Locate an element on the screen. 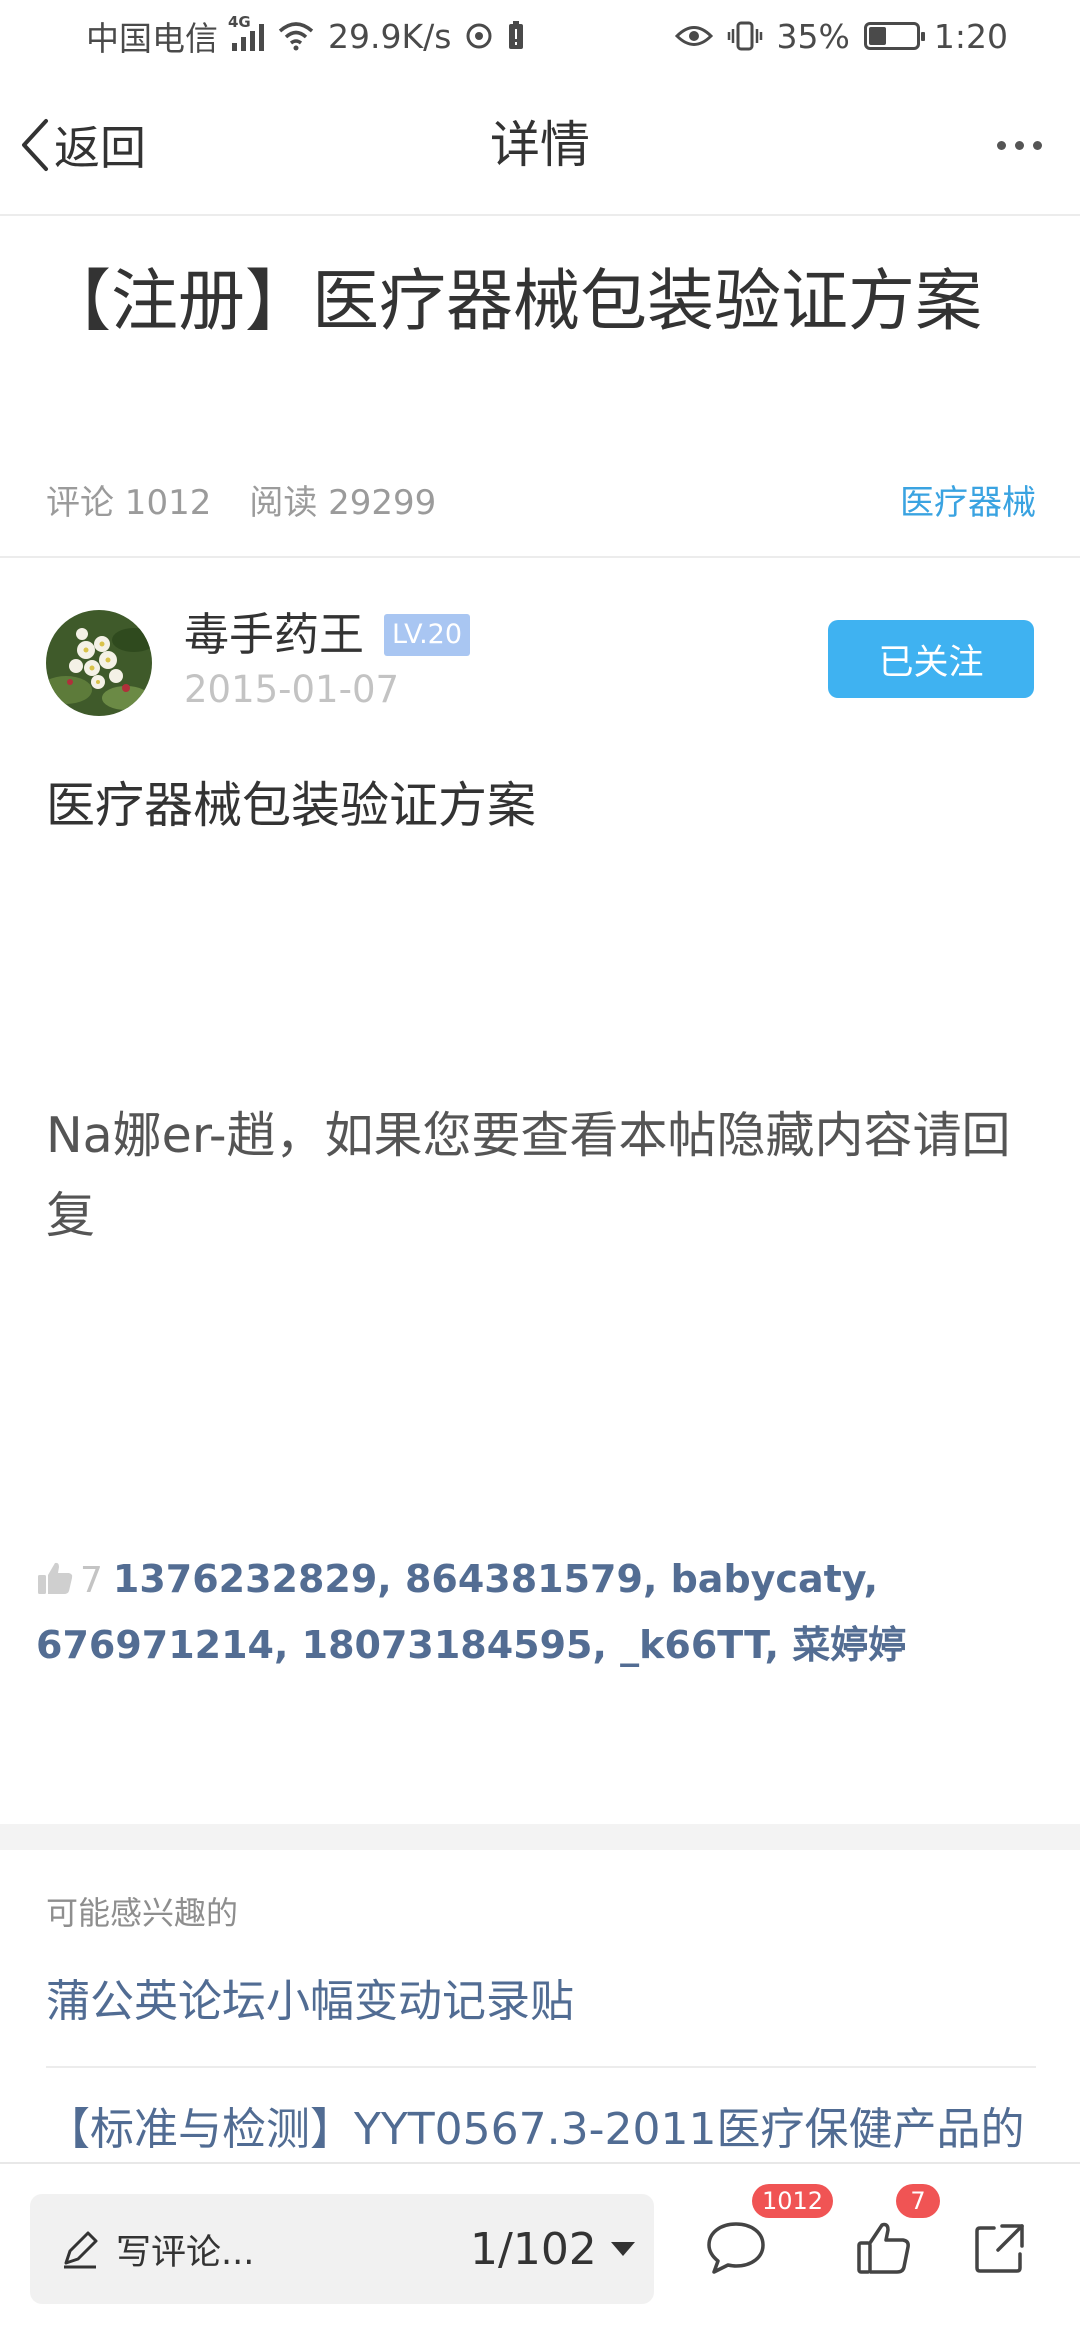  read-count: 阅读 29299 is located at coordinates (343, 502).